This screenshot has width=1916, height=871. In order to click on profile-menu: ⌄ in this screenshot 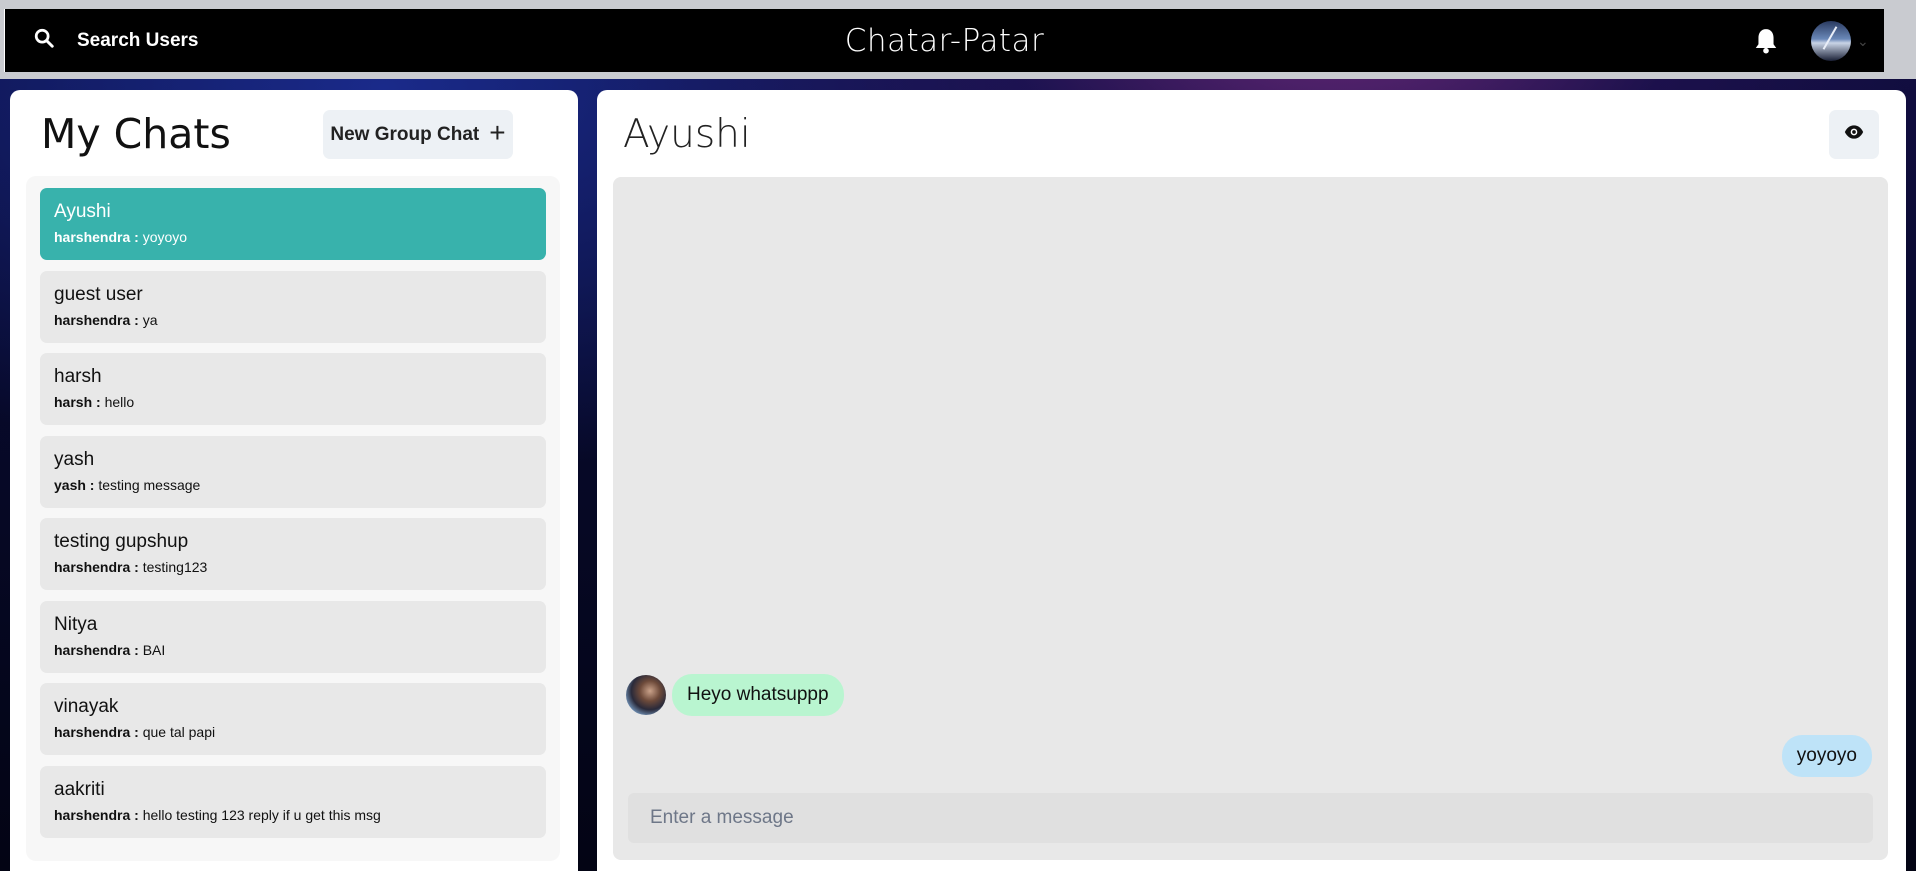, I will do `click(1840, 41)`.